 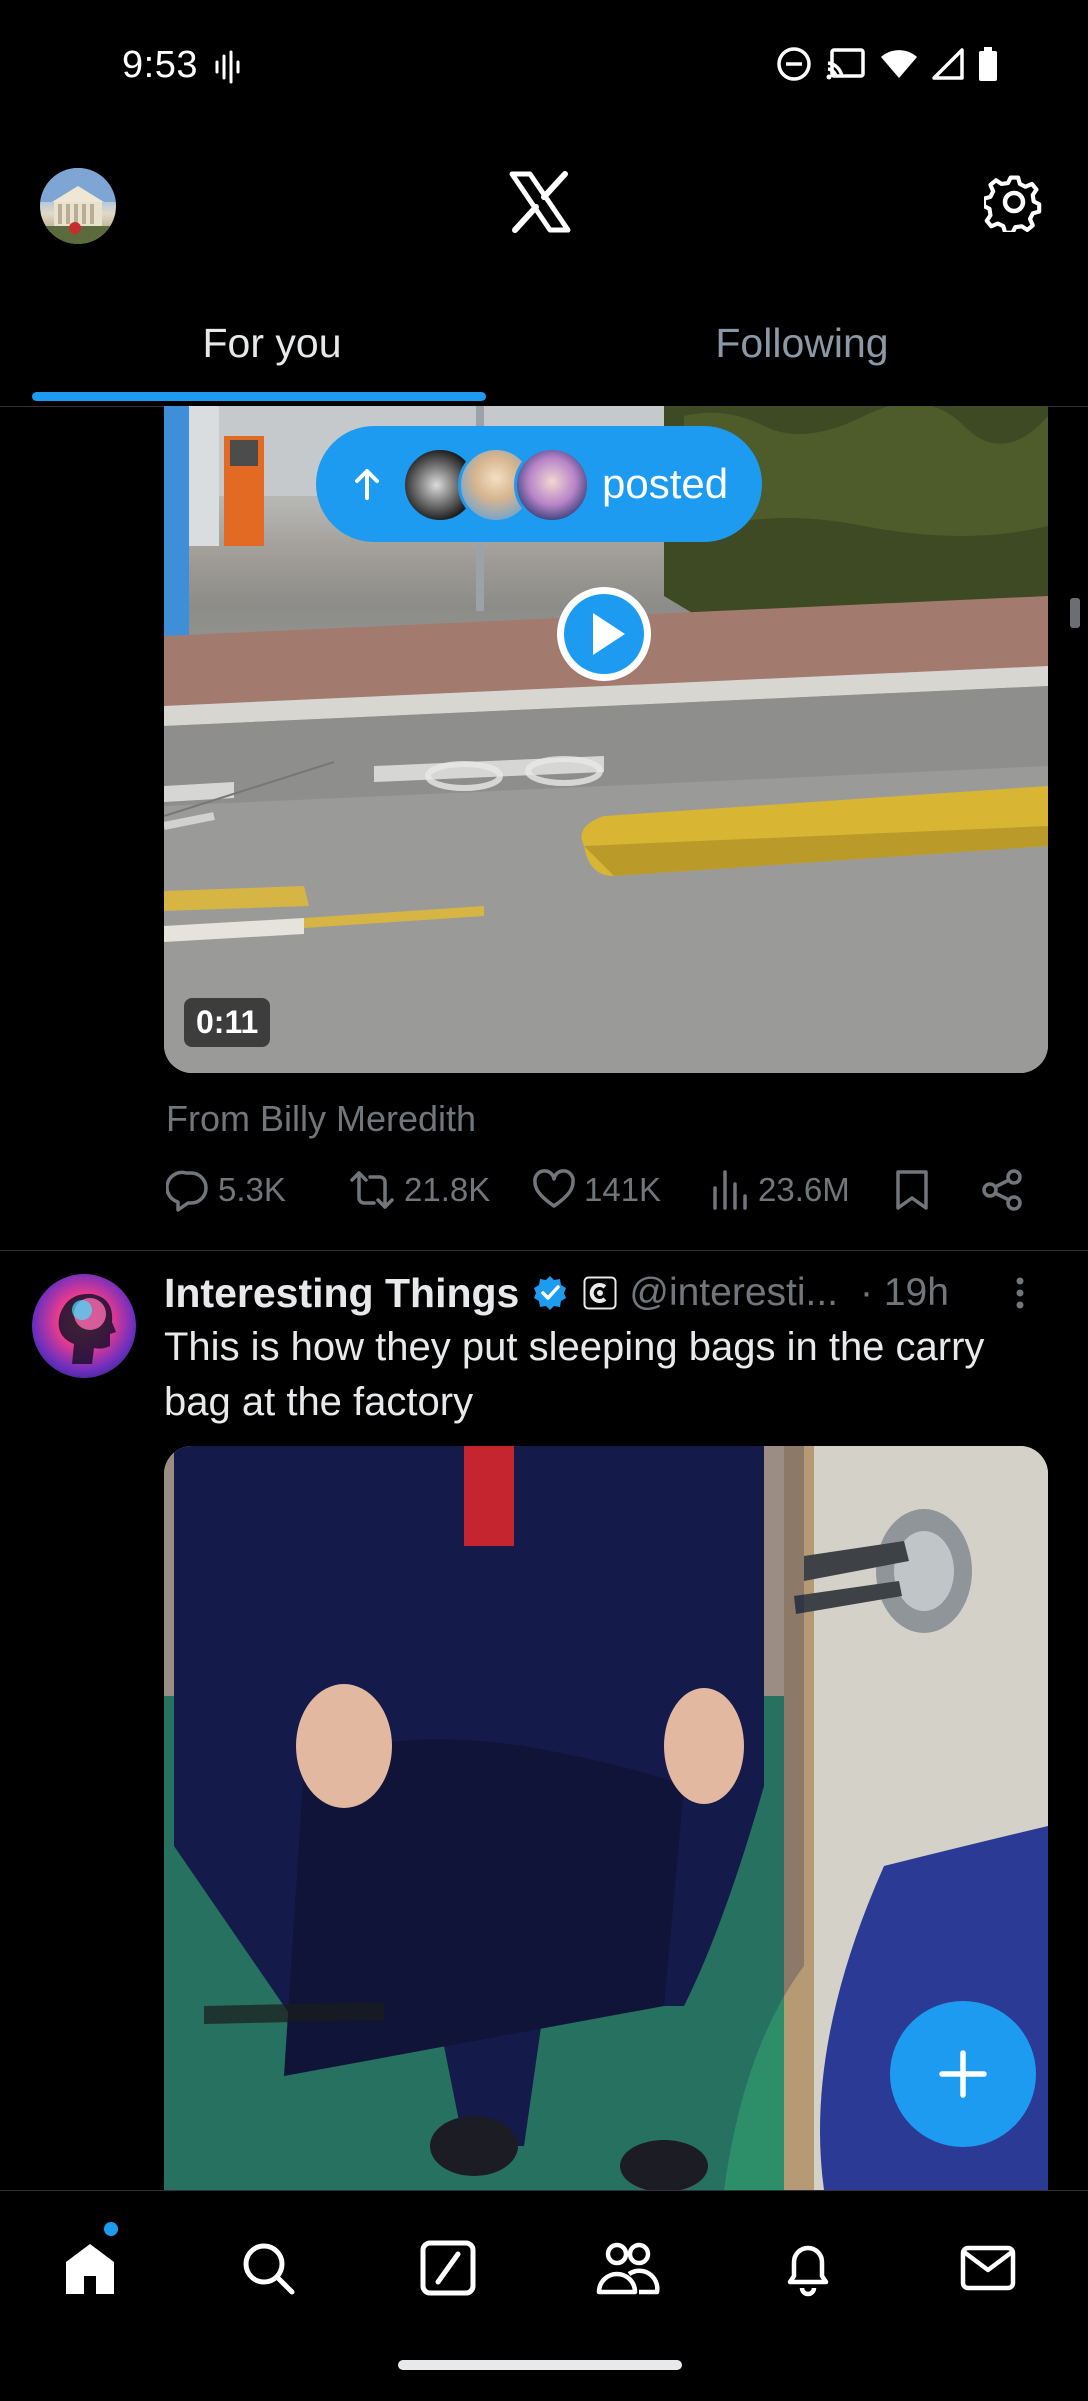 What do you see at coordinates (272, 348) in the screenshot?
I see `tab-for-you: For you` at bounding box center [272, 348].